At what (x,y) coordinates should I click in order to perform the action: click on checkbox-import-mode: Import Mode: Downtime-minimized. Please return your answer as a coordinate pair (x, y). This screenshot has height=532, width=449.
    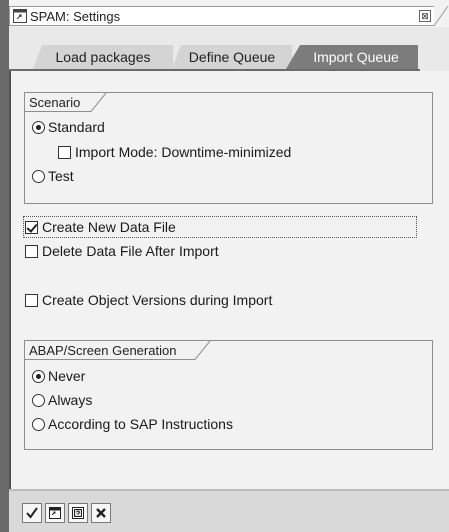
    Looking at the image, I should click on (174, 152).